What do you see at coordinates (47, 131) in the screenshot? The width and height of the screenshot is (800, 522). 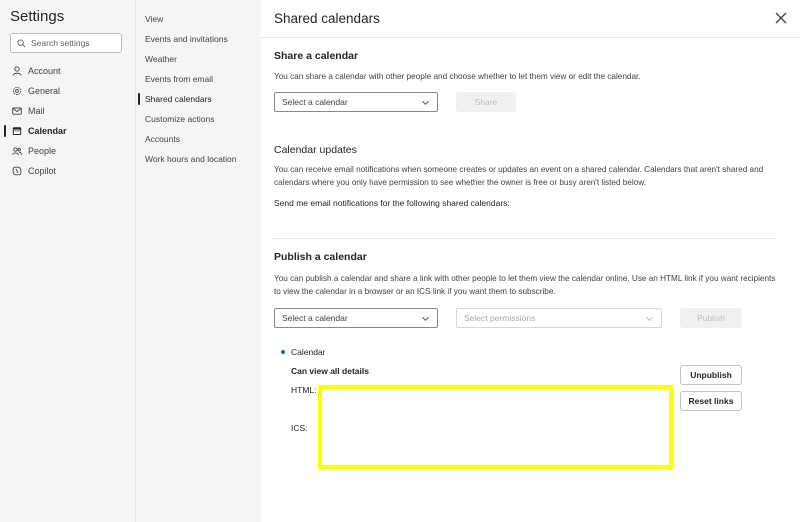 I see `category-label: Calendar` at bounding box center [47, 131].